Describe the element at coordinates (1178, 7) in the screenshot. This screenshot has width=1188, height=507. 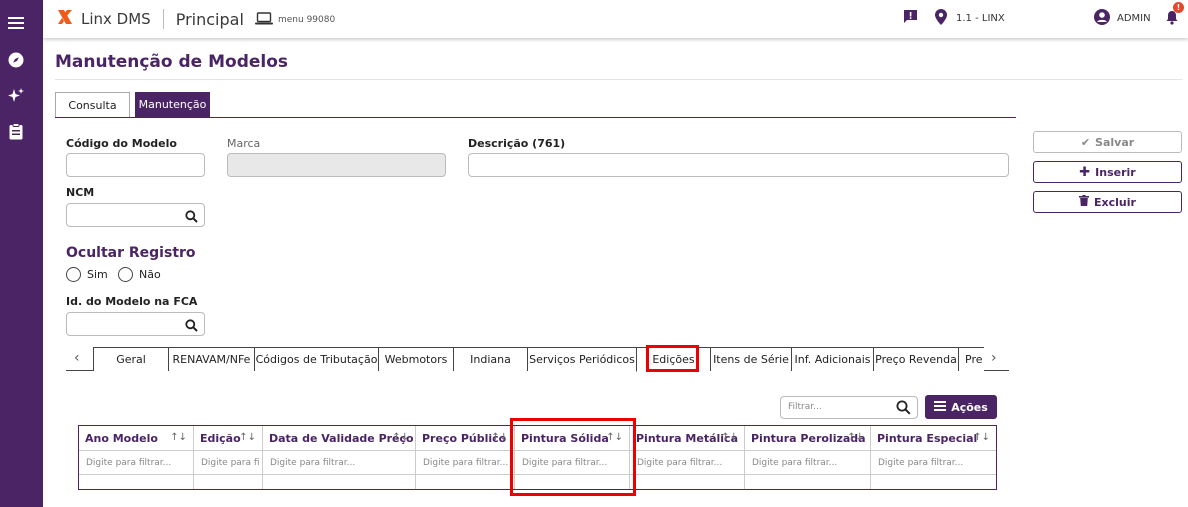
I see `notification-badge: !` at that location.